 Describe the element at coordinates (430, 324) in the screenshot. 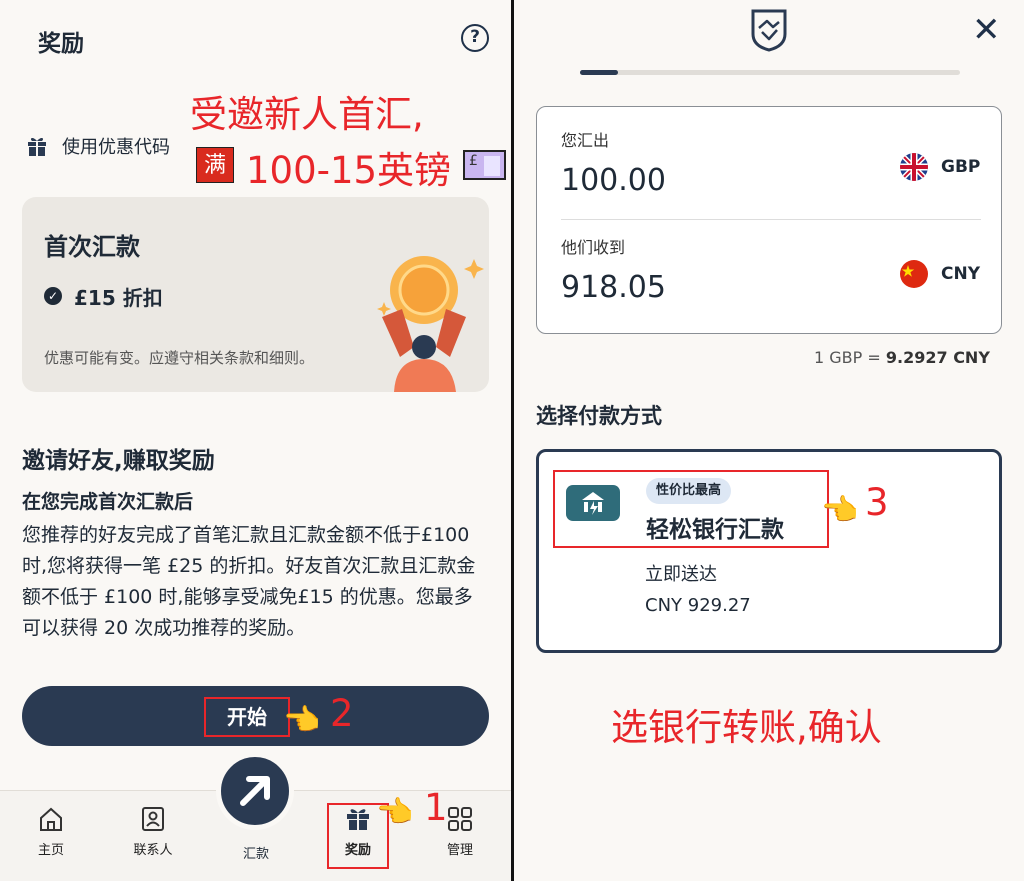

I see `coin-person-illustration` at that location.